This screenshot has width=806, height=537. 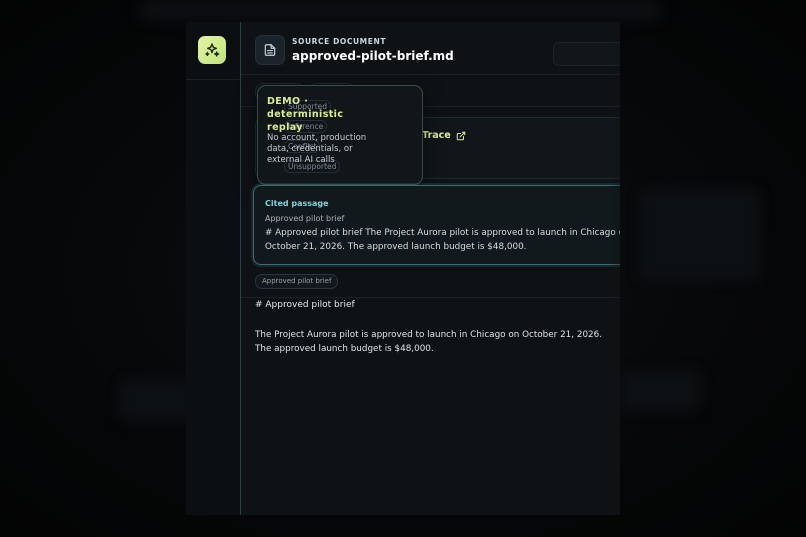 I want to click on sidebar-rail, so click(x=213, y=268).